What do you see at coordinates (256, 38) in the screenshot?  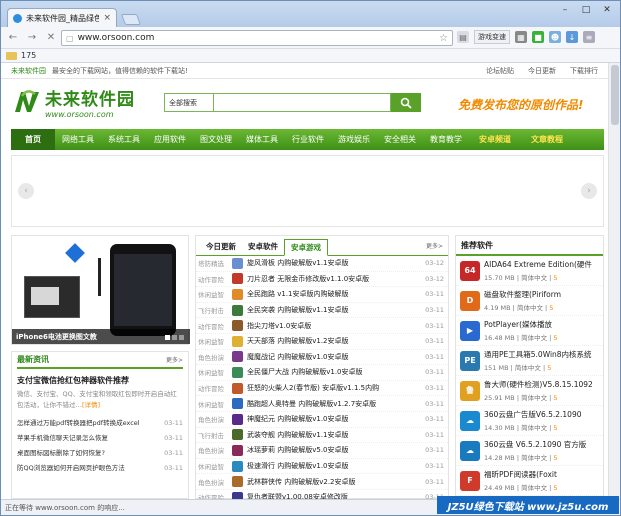 I see `url-text: www.orsoon.com` at bounding box center [256, 38].